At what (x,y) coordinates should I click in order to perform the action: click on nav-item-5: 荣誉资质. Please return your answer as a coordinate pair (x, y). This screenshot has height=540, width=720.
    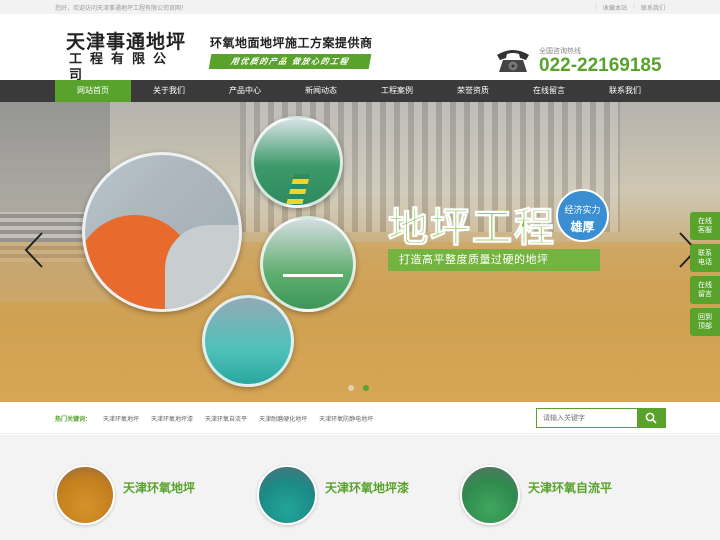
    Looking at the image, I should click on (473, 91).